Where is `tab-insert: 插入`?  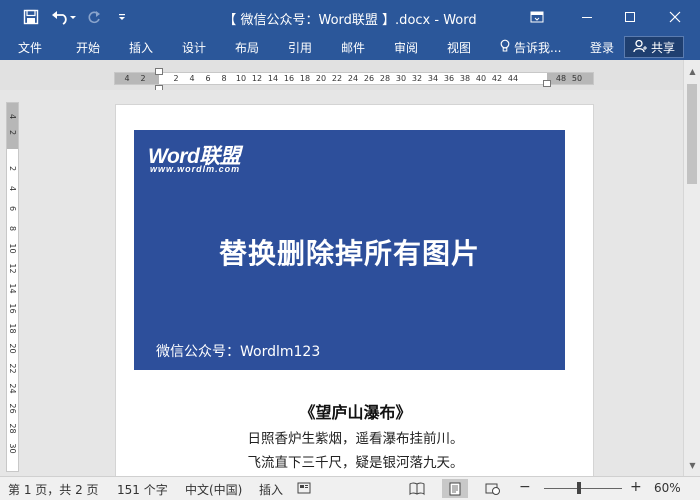
tab-insert: 插入 is located at coordinates (141, 47).